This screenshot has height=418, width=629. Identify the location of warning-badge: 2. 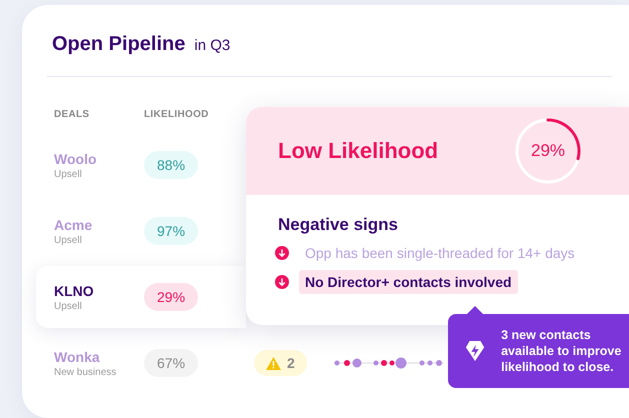
(280, 363).